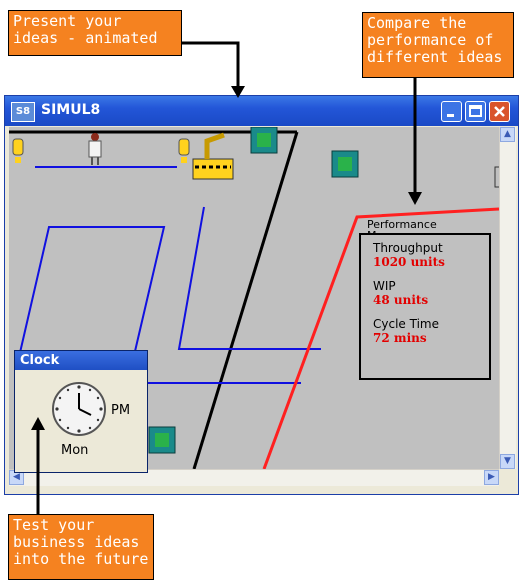 The height and width of the screenshot is (585, 523). What do you see at coordinates (211, 64) in the screenshot?
I see `arrow-present` at bounding box center [211, 64].